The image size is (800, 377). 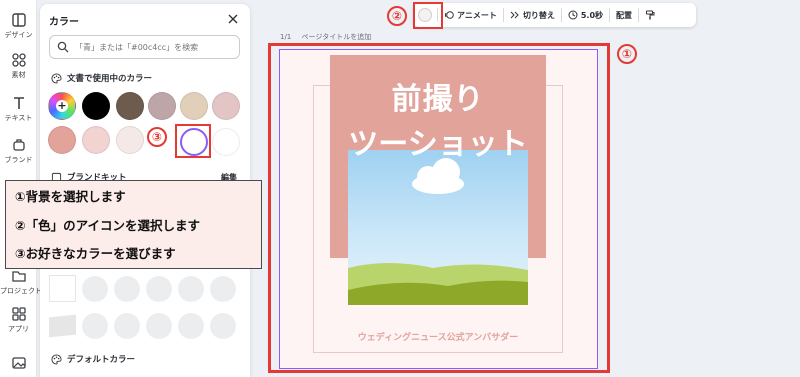 I want to click on image-icon, so click(x=18, y=363).